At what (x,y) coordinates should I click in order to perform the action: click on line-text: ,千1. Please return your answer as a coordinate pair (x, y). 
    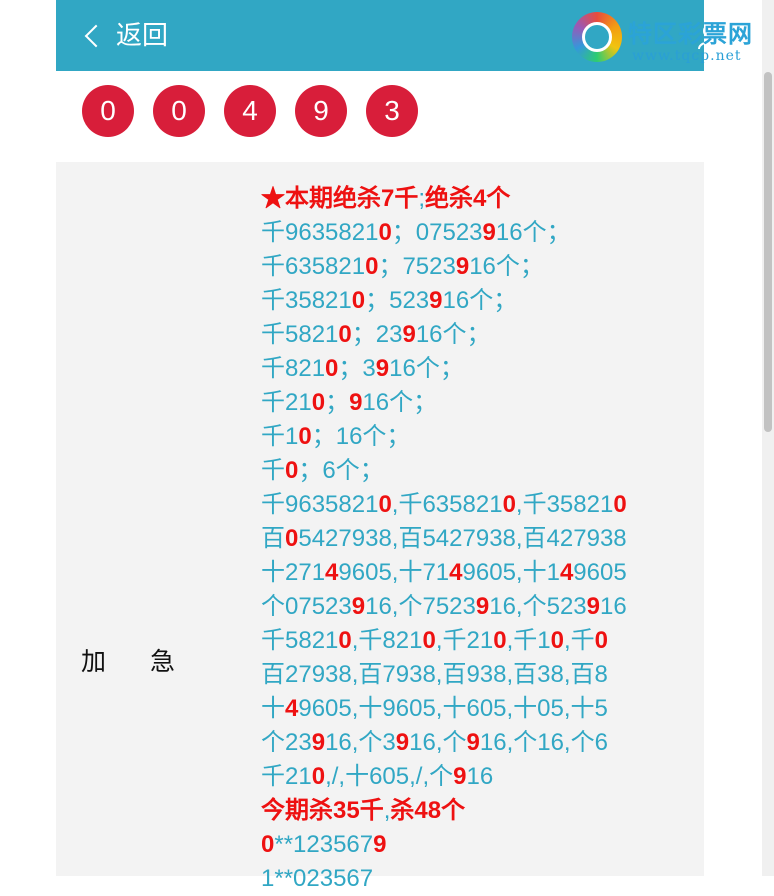
    Looking at the image, I should click on (528, 640).